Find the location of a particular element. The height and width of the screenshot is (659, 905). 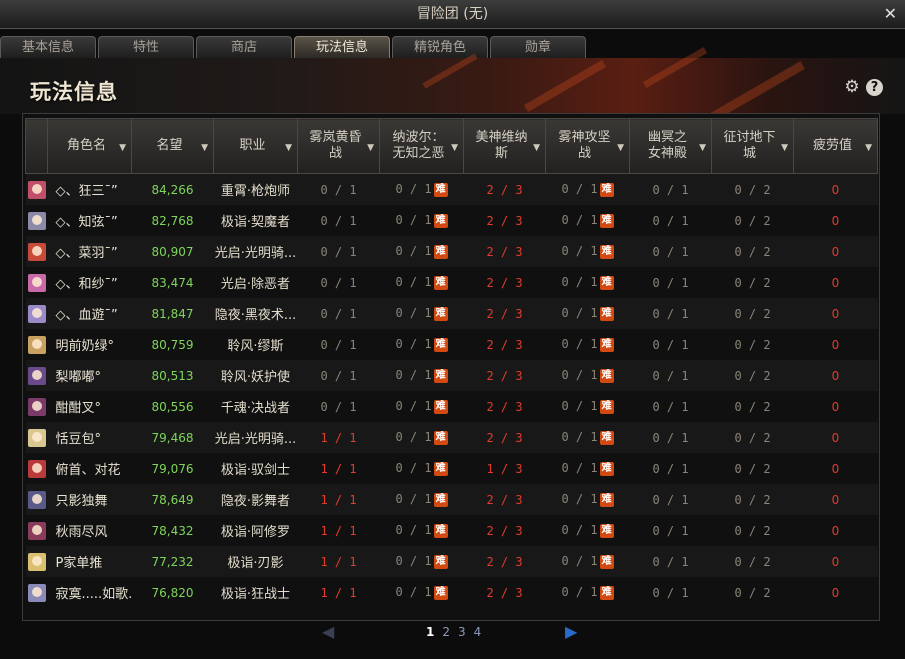

column-header-job: 职业 ▼ is located at coordinates (255, 146).